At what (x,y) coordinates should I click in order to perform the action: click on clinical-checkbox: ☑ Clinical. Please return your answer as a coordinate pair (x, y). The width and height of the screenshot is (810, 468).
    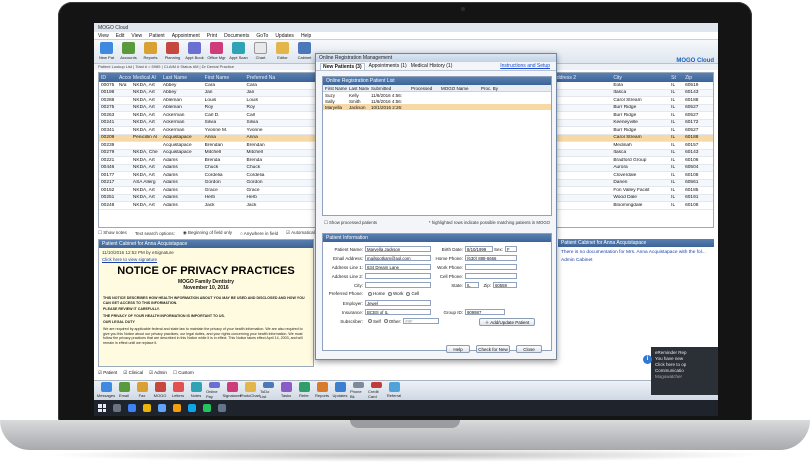
    Looking at the image, I should click on (133, 373).